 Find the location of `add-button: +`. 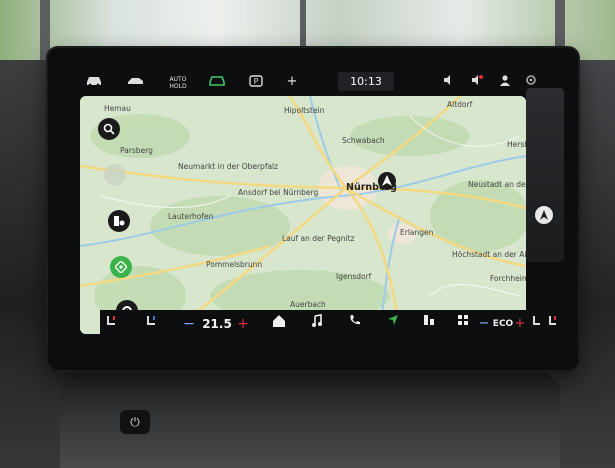

add-button: + is located at coordinates (292, 82).